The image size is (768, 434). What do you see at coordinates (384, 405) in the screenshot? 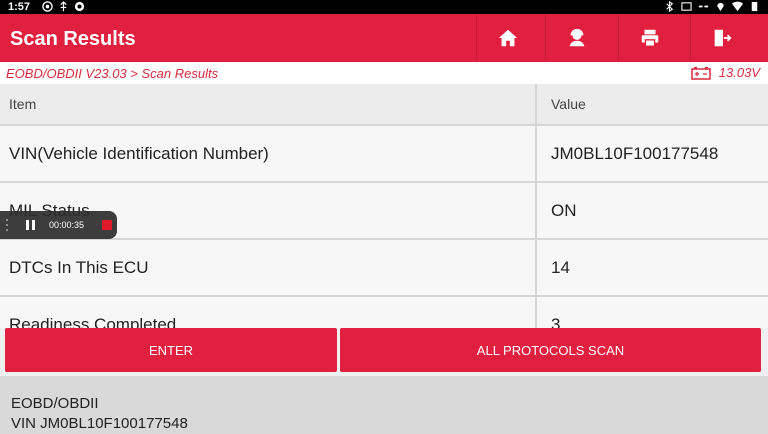
I see `vehicle-info-panel: EOBD/OBDII VIN JM0BL10F100177548` at bounding box center [384, 405].